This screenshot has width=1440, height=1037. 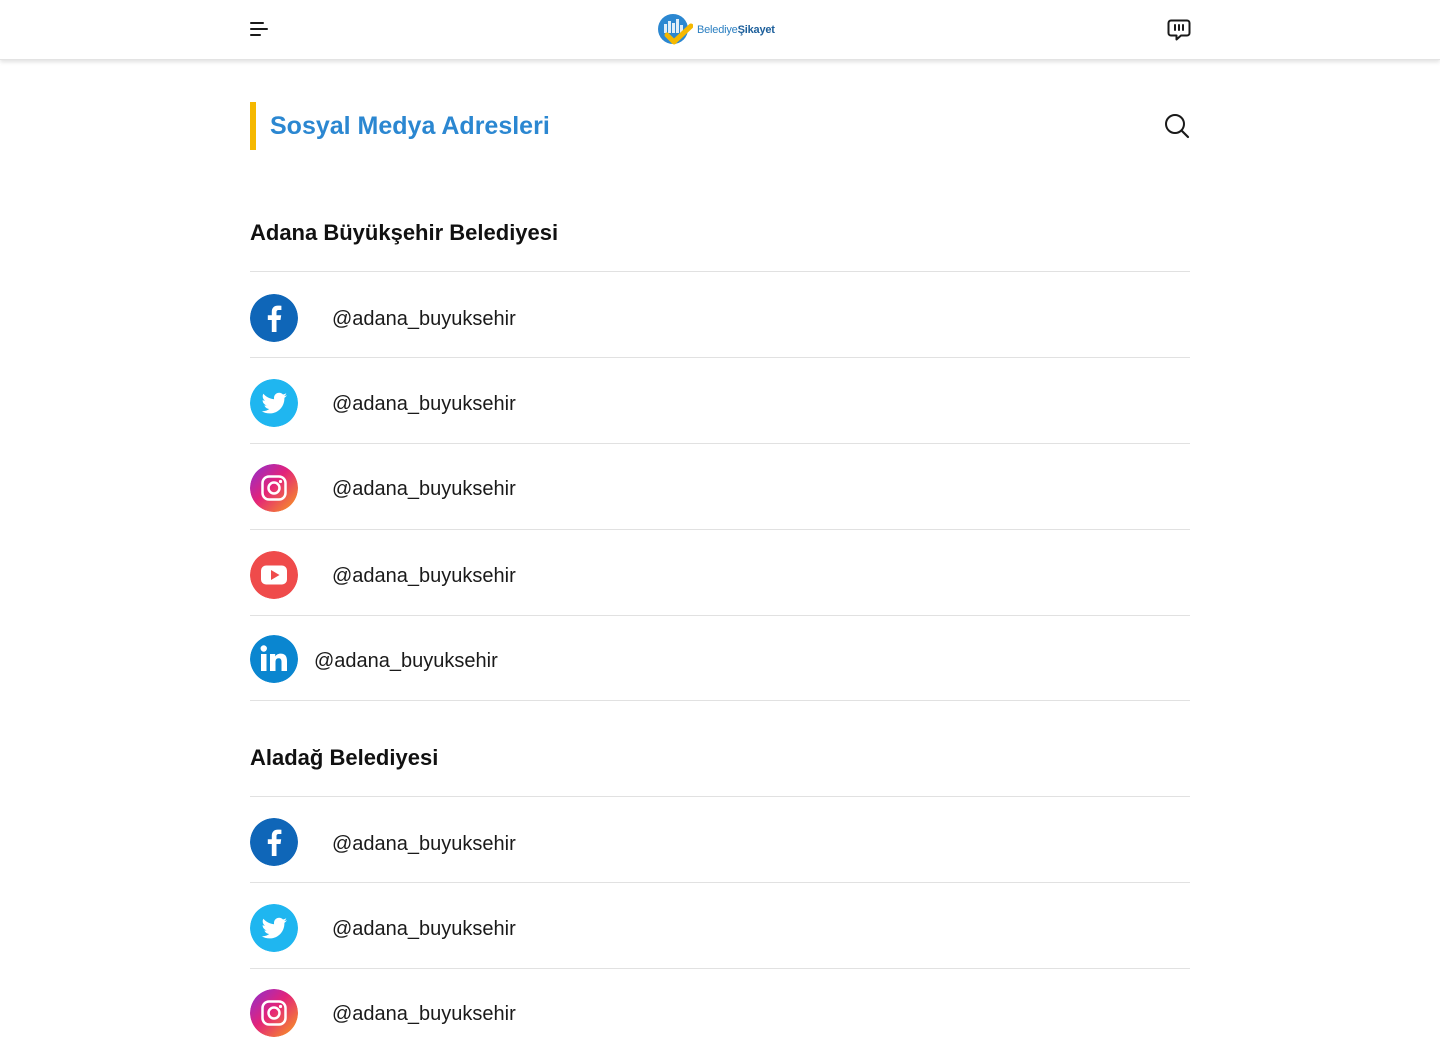 I want to click on section-title: Aladağ Belediyesi, so click(x=344, y=757).